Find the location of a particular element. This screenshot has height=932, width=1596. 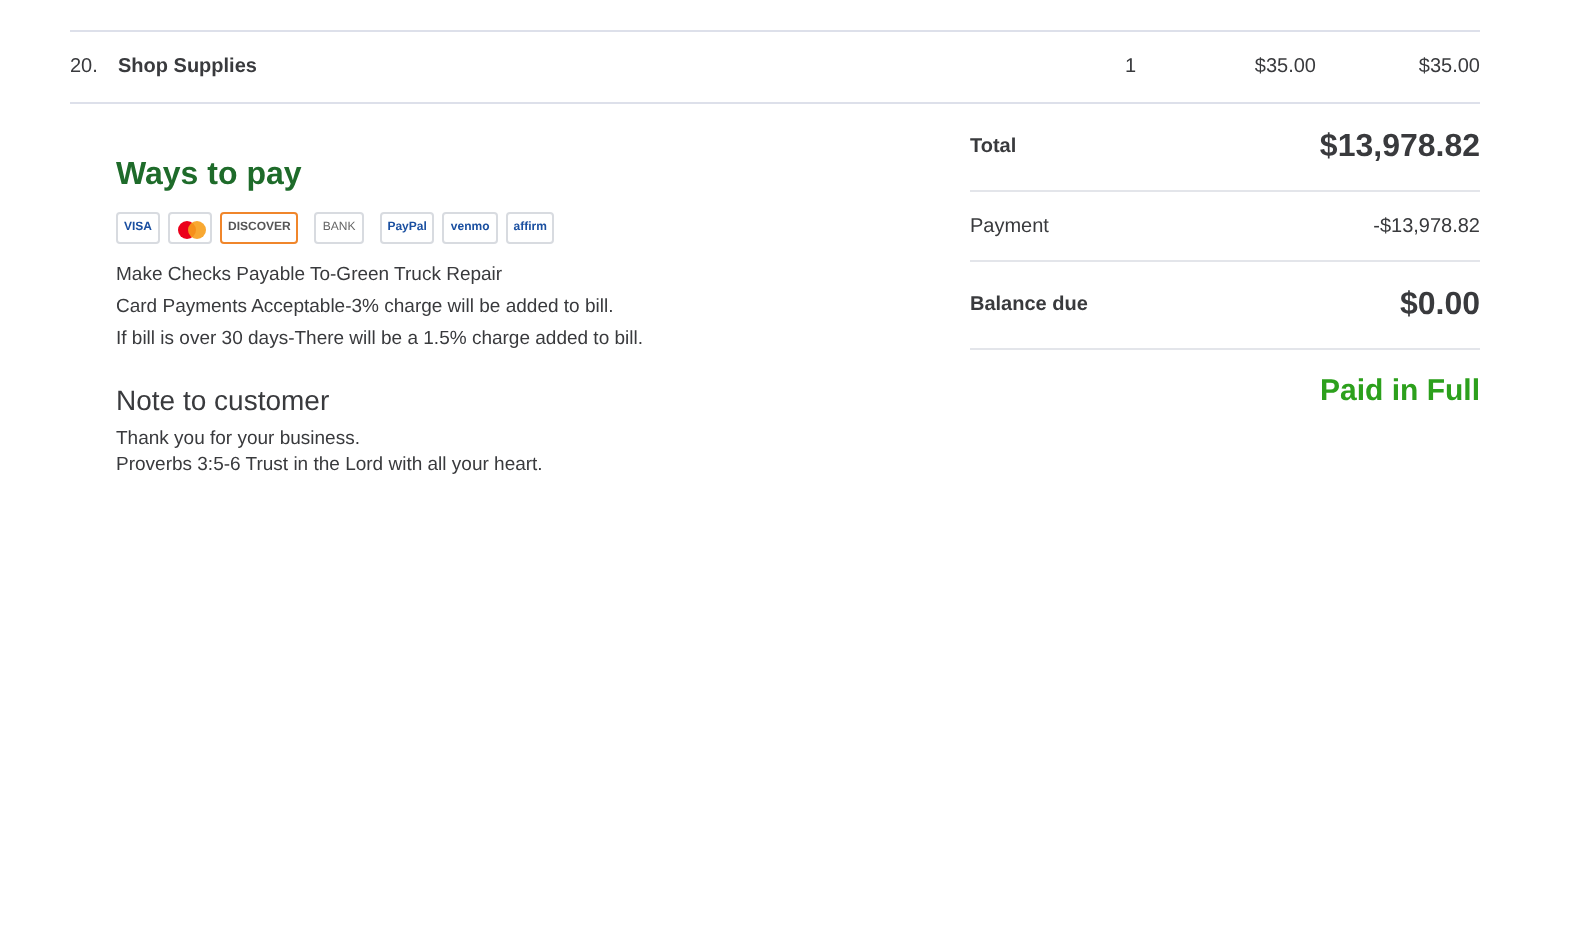

payment-terms-text: If bill is over 30 days-There will be a 1.5% charge added to bill. is located at coordinates (380, 340).